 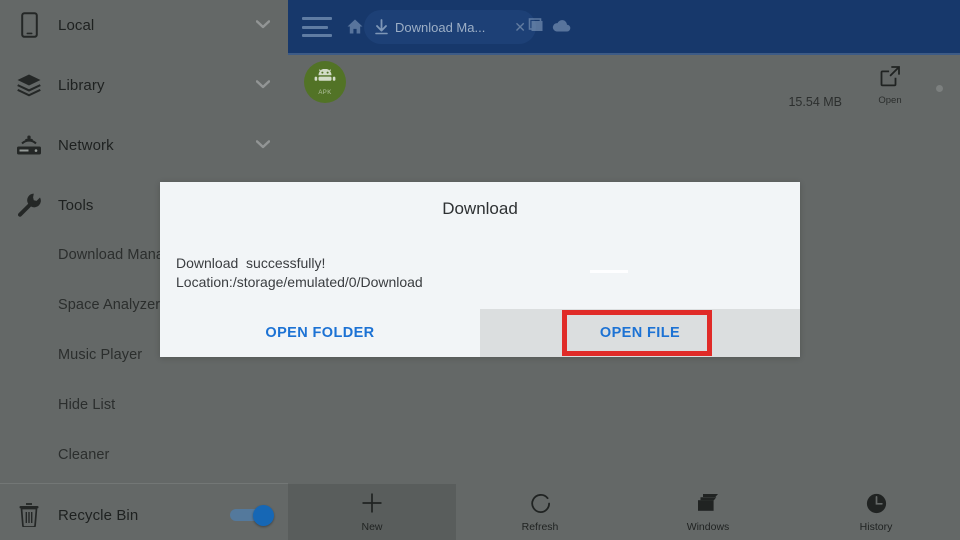 What do you see at coordinates (109, 305) in the screenshot?
I see `sidebar-item-label: Space Analyzer` at bounding box center [109, 305].